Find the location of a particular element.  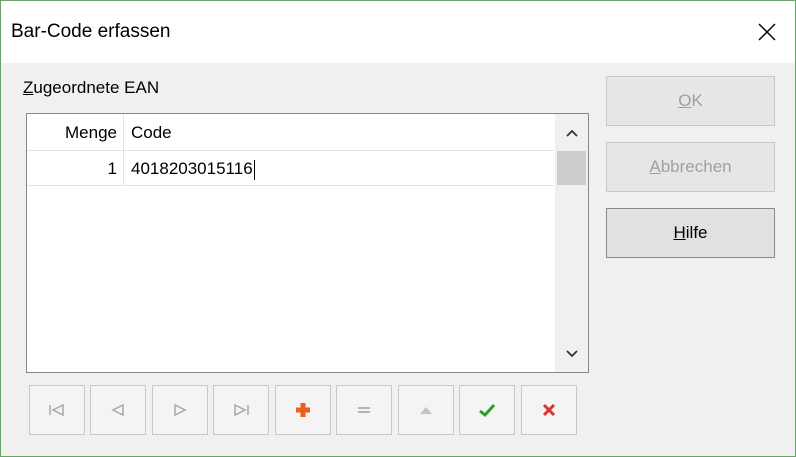

cancel-button: Abbrechen is located at coordinates (690, 167).